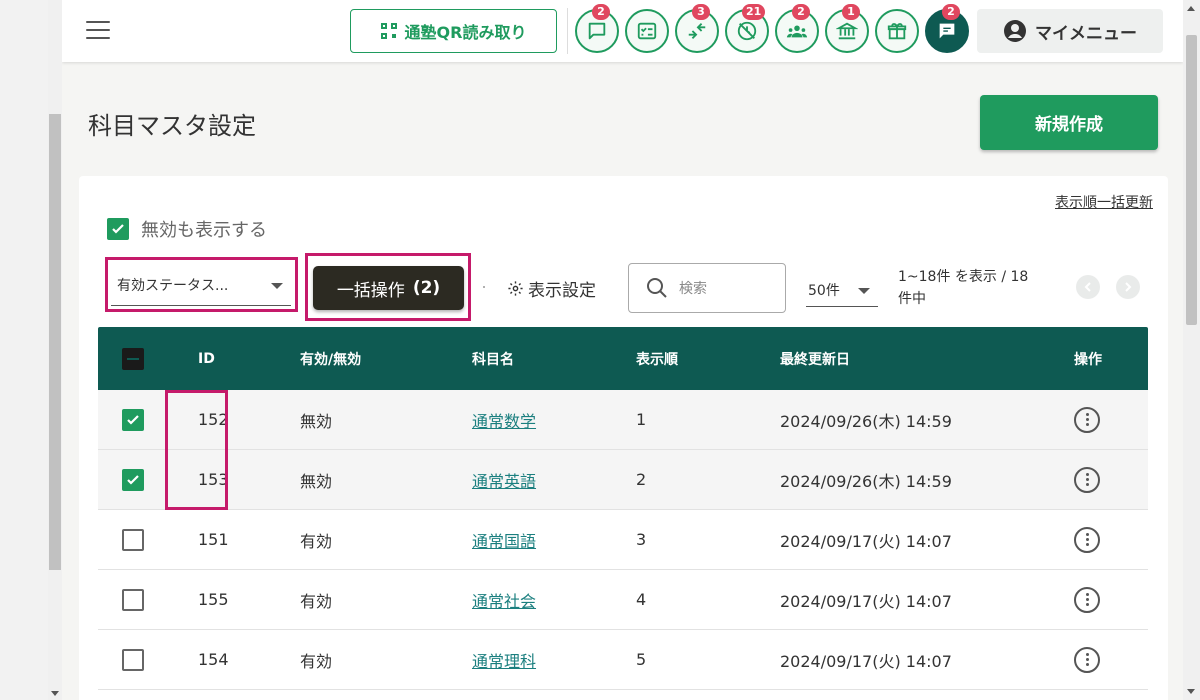 The image size is (1200, 700). Describe the element at coordinates (1088, 287) in the screenshot. I see `prev-page-button` at that location.